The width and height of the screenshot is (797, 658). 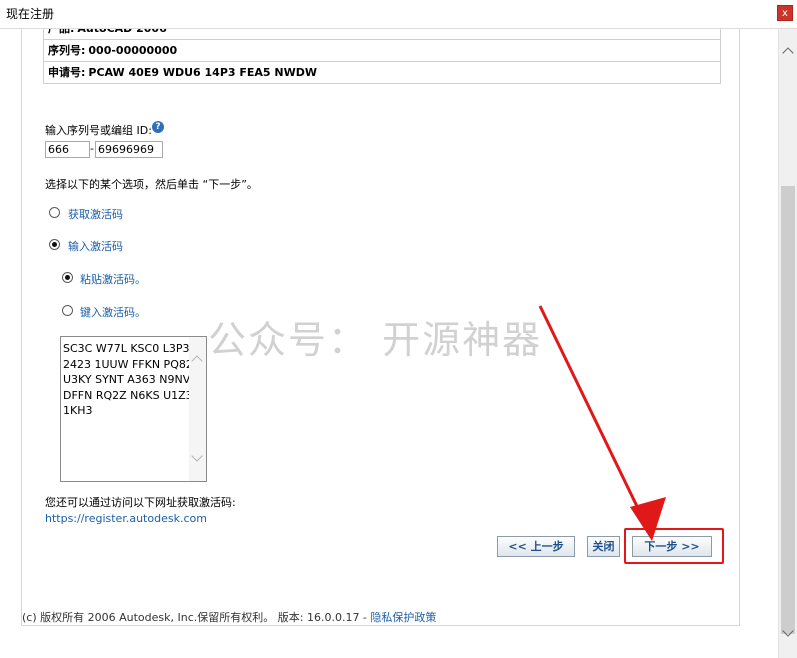 I want to click on title-bar: 现在注册 x, so click(x=398, y=14).